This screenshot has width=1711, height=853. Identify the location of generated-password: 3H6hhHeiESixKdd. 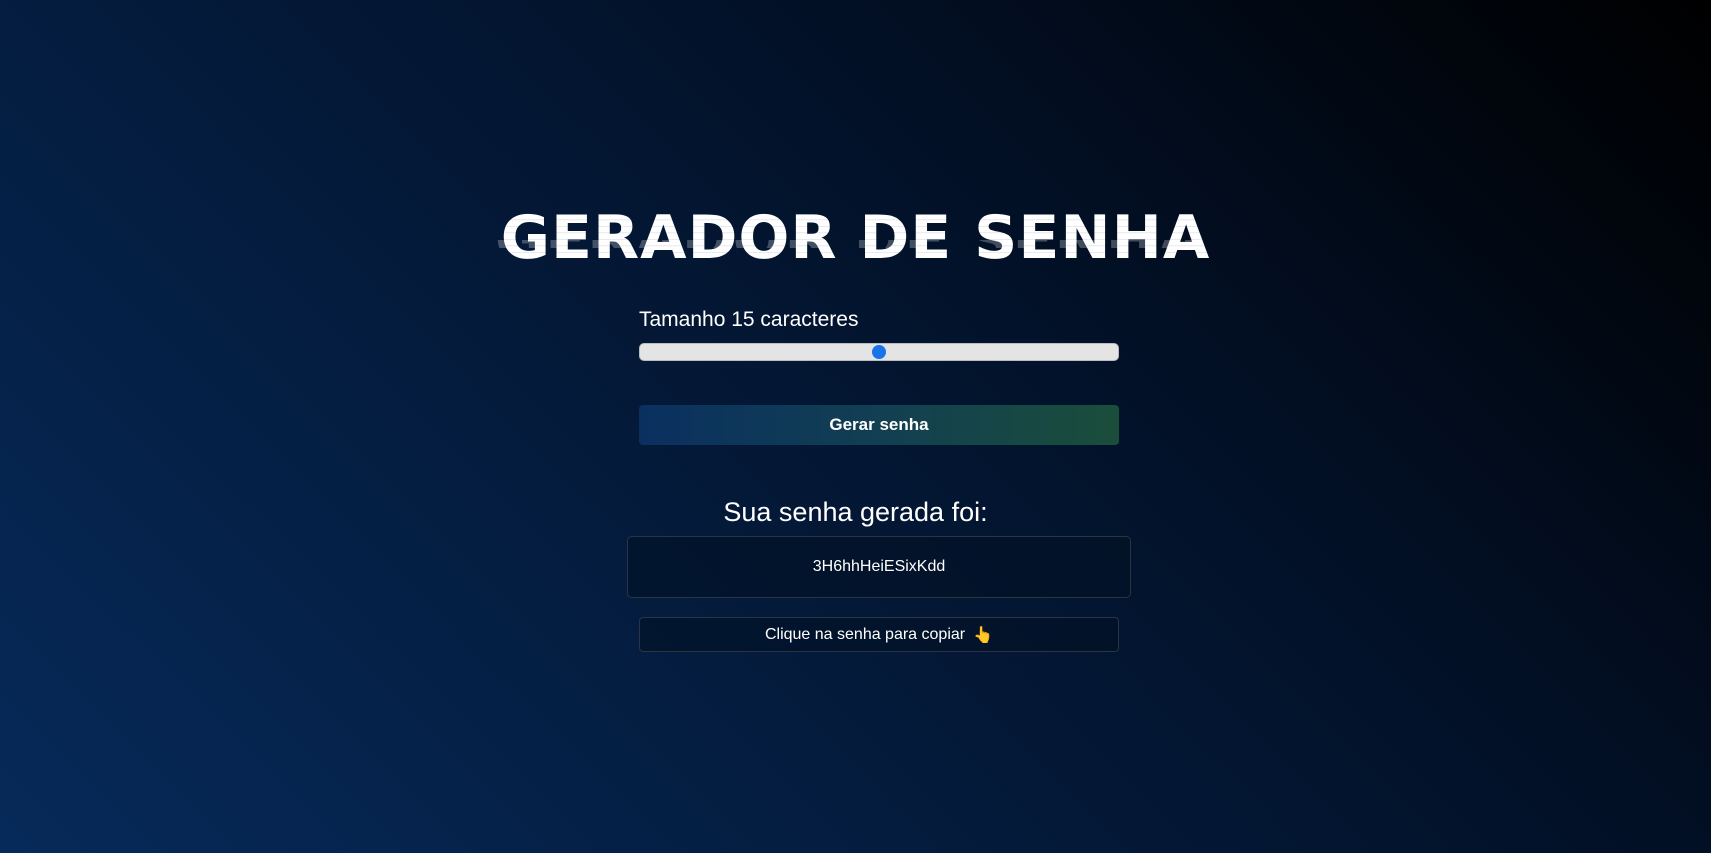
(879, 567).